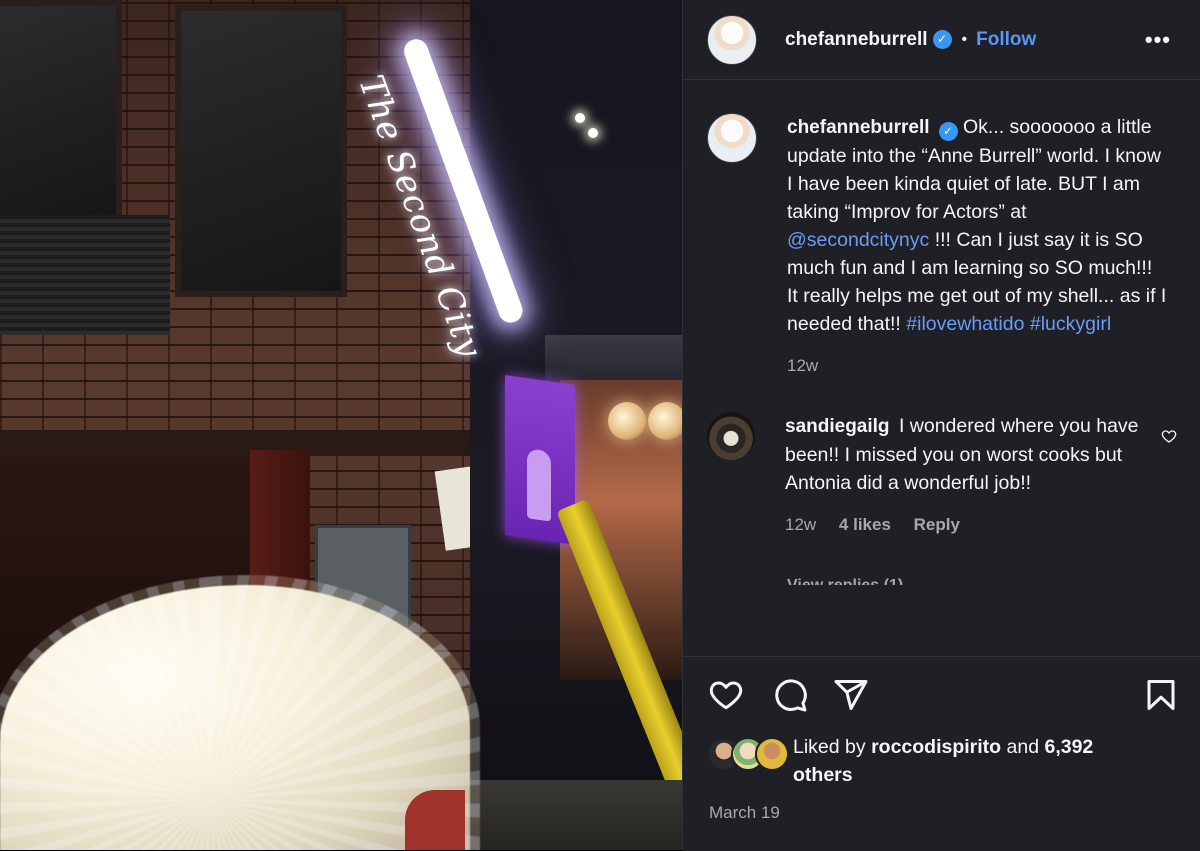 The image size is (1200, 851). I want to click on bookmark-icon, so click(1161, 695).